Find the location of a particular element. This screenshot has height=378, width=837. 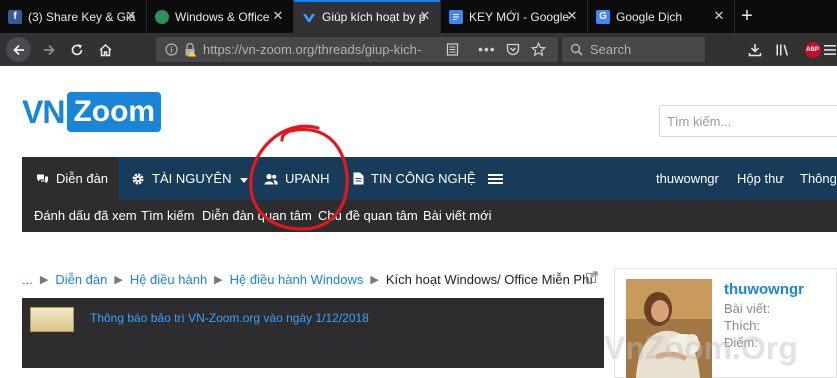

nav-inbox-label: Hộp thư is located at coordinates (761, 178).